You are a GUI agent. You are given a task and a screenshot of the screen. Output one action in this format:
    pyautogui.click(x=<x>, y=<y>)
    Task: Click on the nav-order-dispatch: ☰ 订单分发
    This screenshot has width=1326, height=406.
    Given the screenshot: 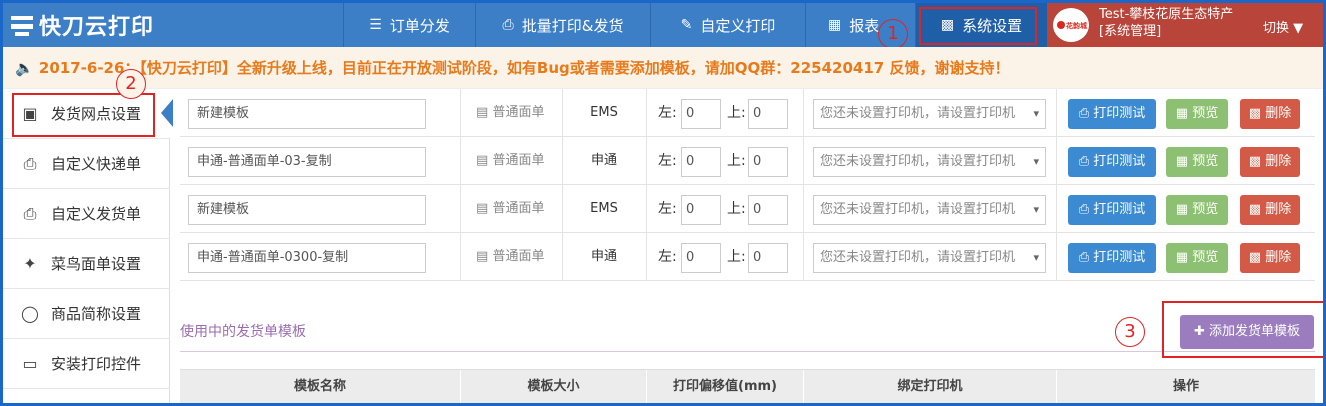 What is the action you would take?
    pyautogui.click(x=409, y=25)
    